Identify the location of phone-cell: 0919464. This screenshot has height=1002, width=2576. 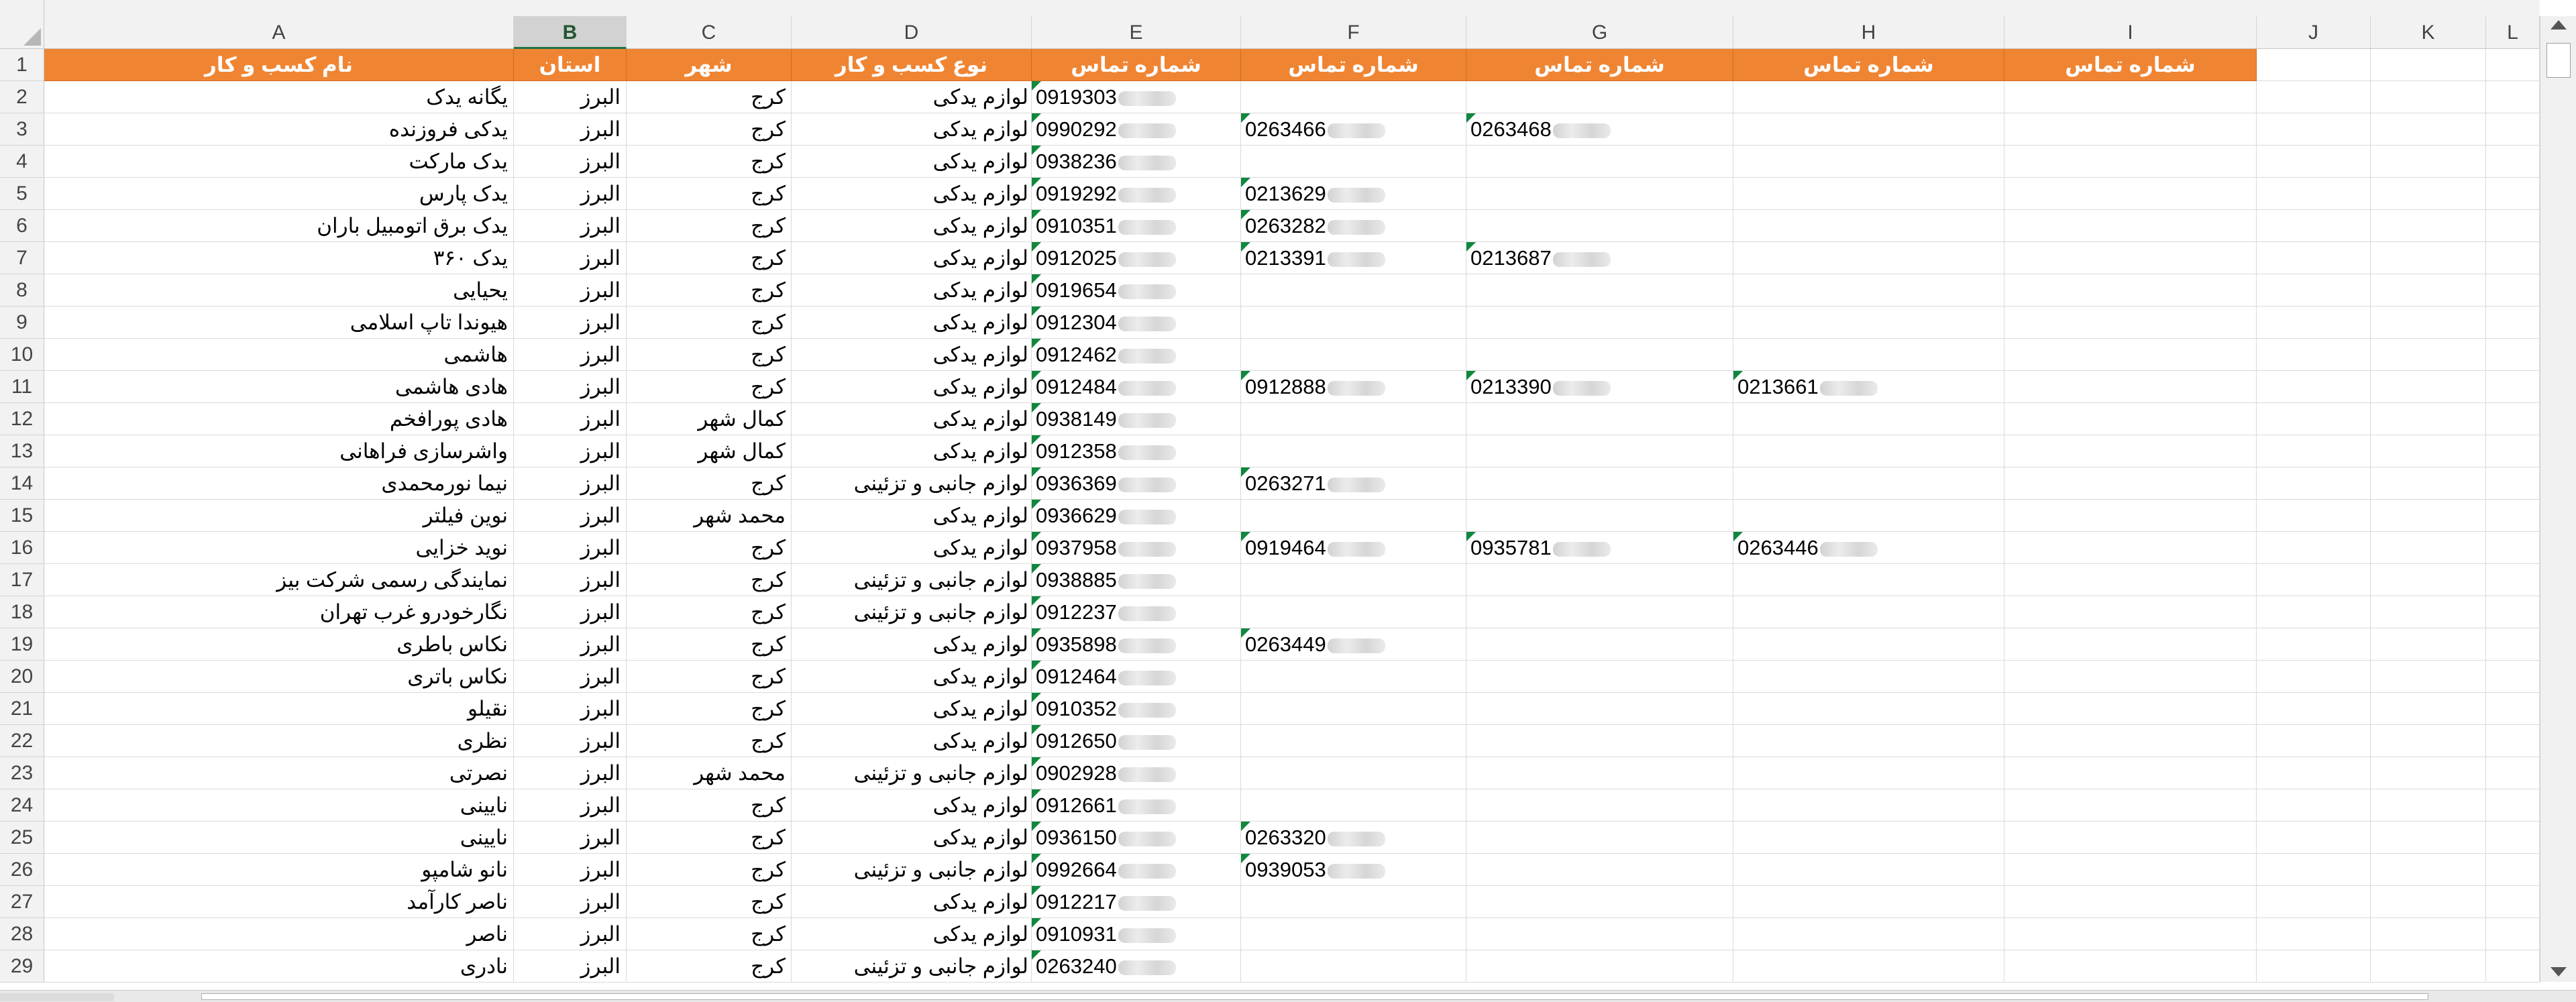
(1353, 548).